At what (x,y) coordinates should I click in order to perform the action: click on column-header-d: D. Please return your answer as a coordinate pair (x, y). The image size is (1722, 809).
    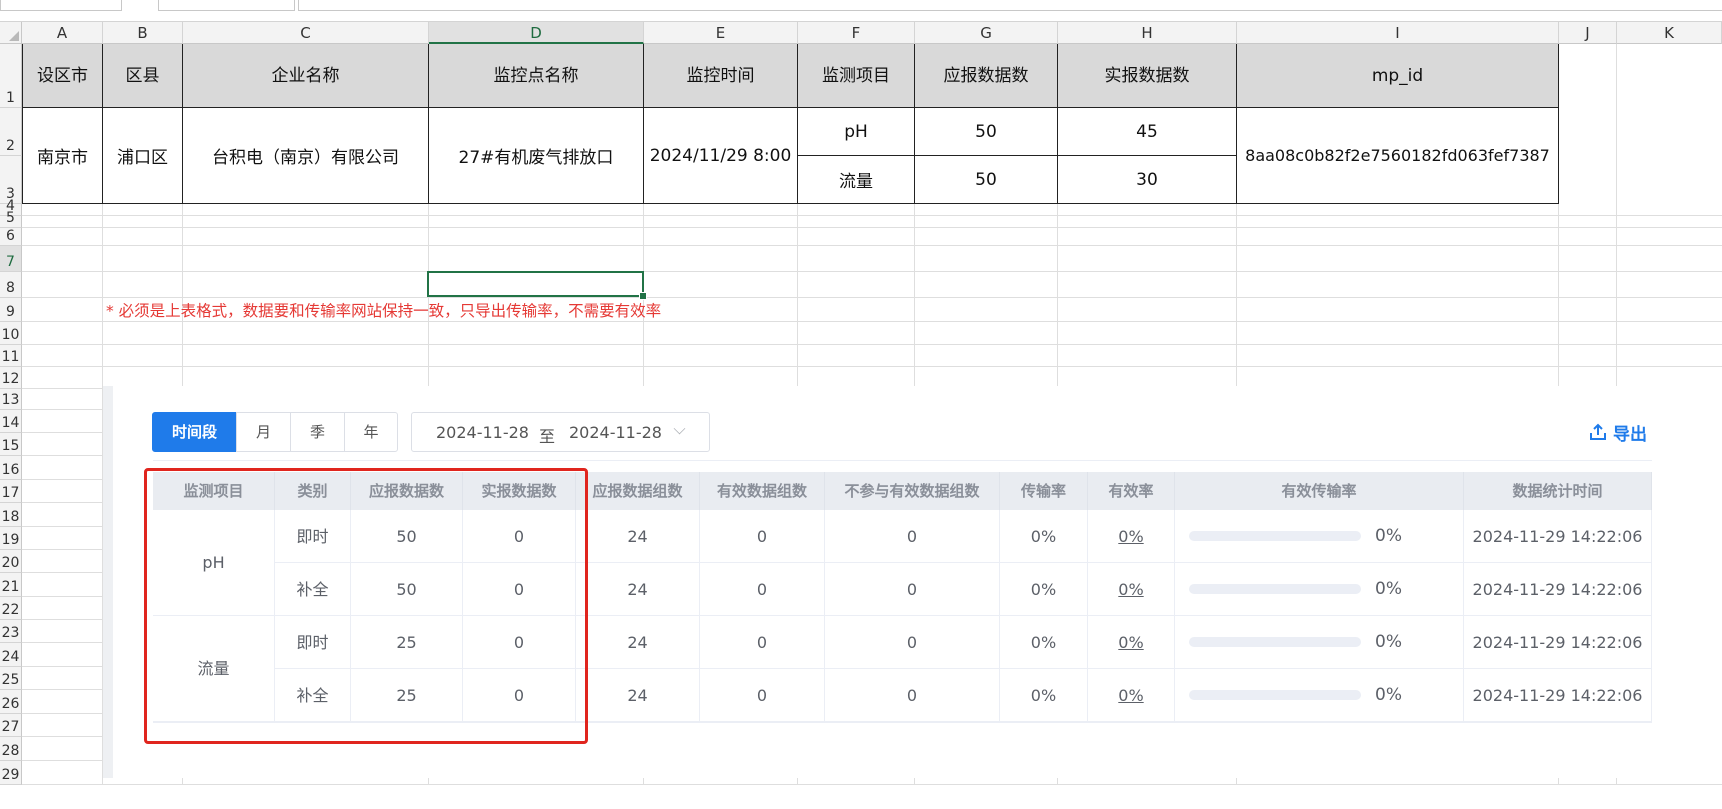
    Looking at the image, I should click on (536, 33).